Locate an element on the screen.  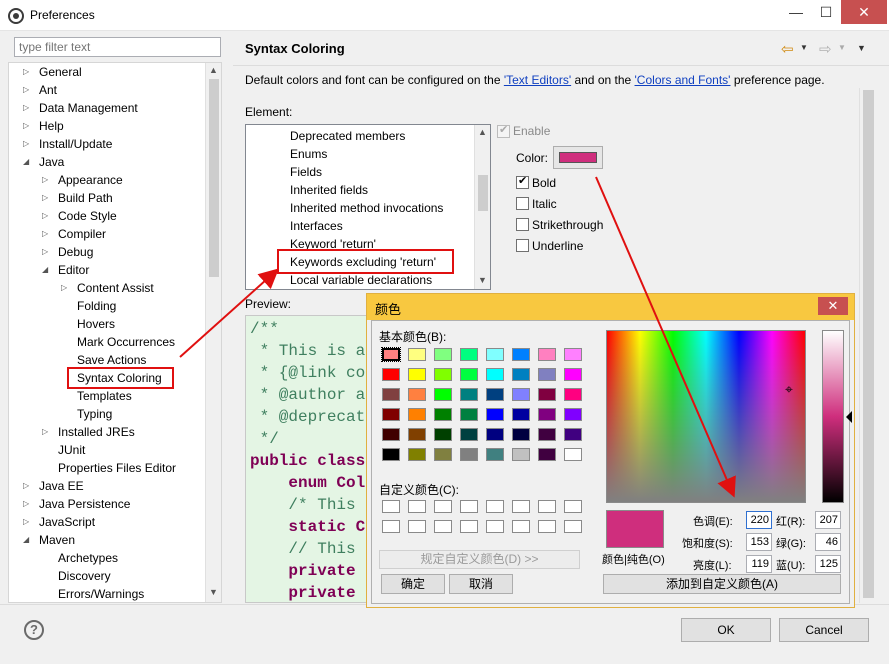
list-scroll-up-icon: ▲ is located at coordinates (482, 132).